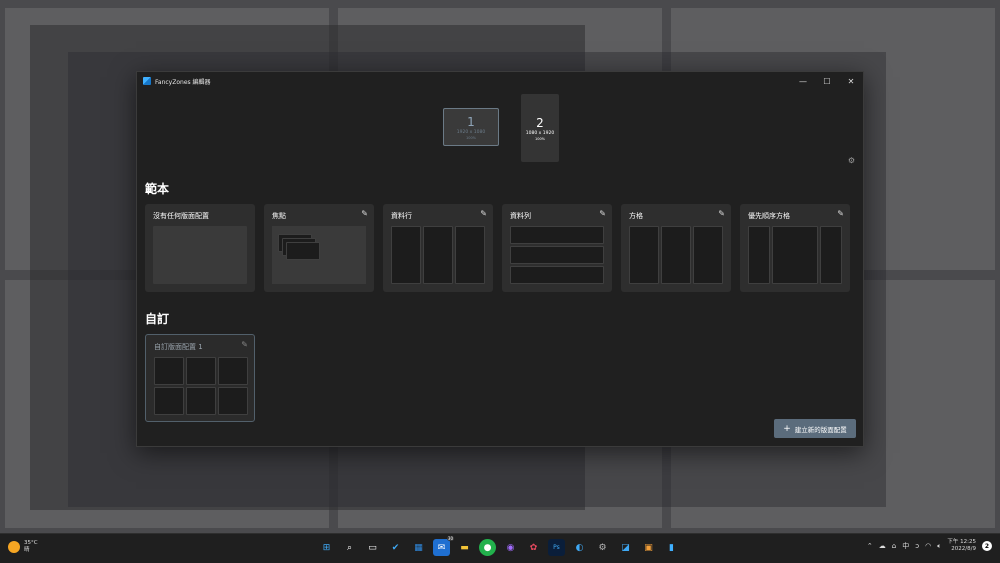  Describe the element at coordinates (939, 546) in the screenshot. I see `volume-icon: 🔈︎` at that location.